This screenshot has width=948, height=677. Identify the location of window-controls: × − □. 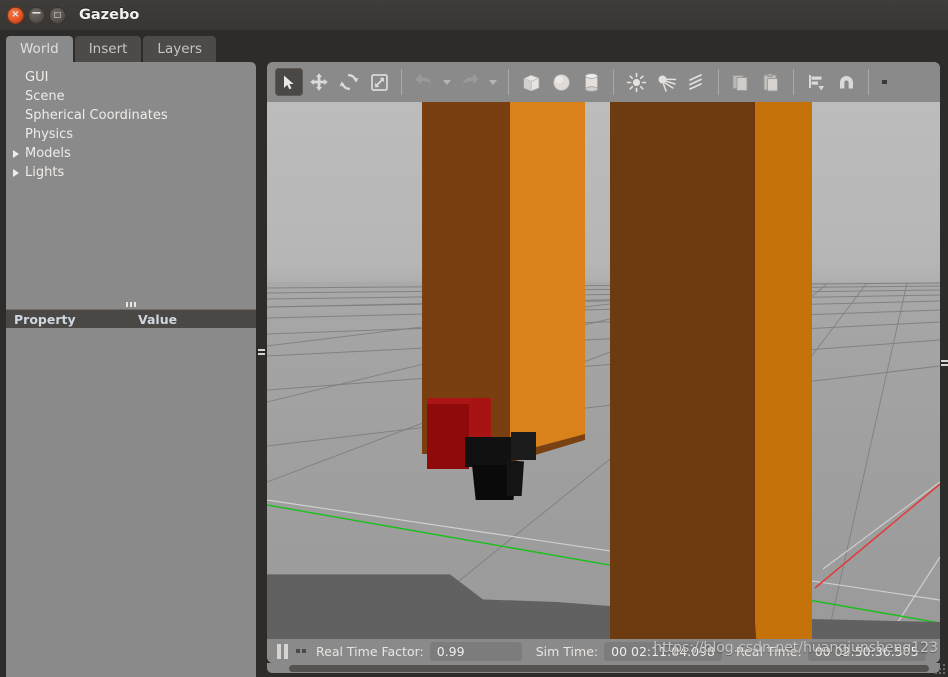
(33, 15).